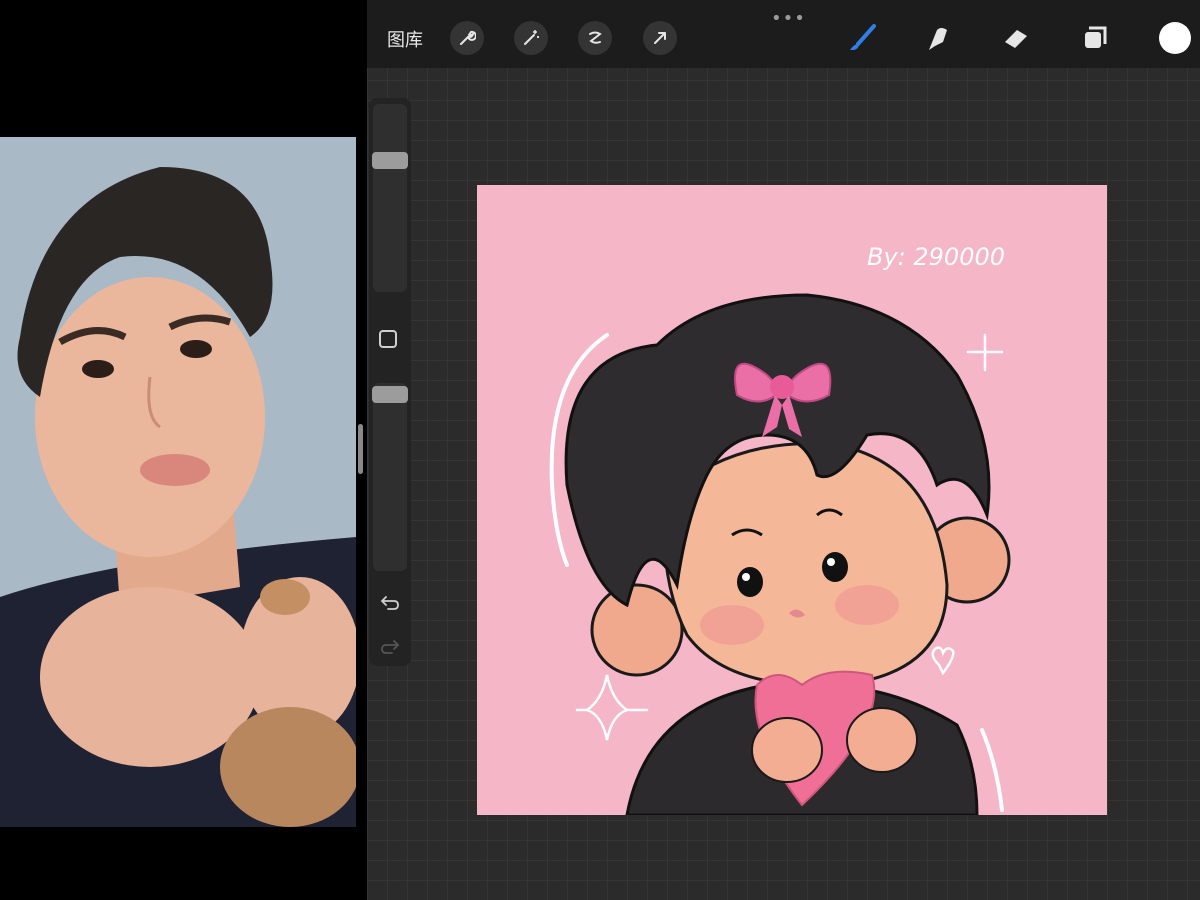  Describe the element at coordinates (388, 339) in the screenshot. I see `modify-square-icon` at that location.